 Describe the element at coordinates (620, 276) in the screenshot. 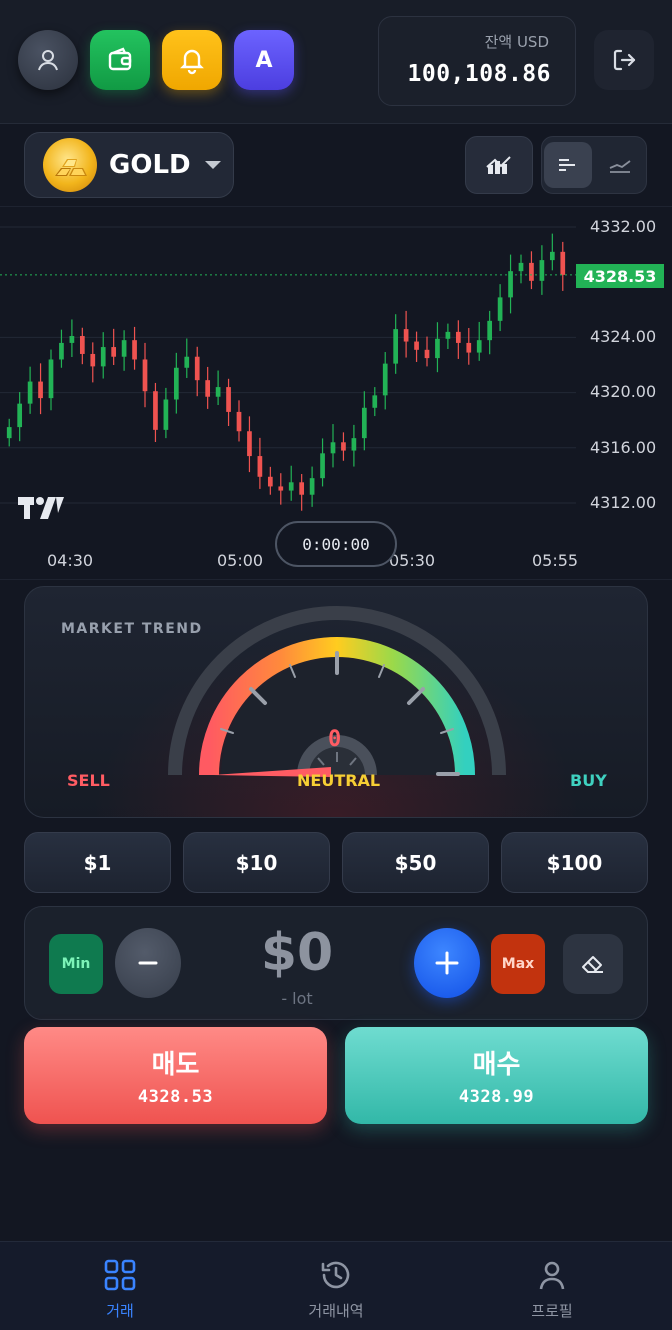

I see `current-price-tag: 4328.53` at that location.